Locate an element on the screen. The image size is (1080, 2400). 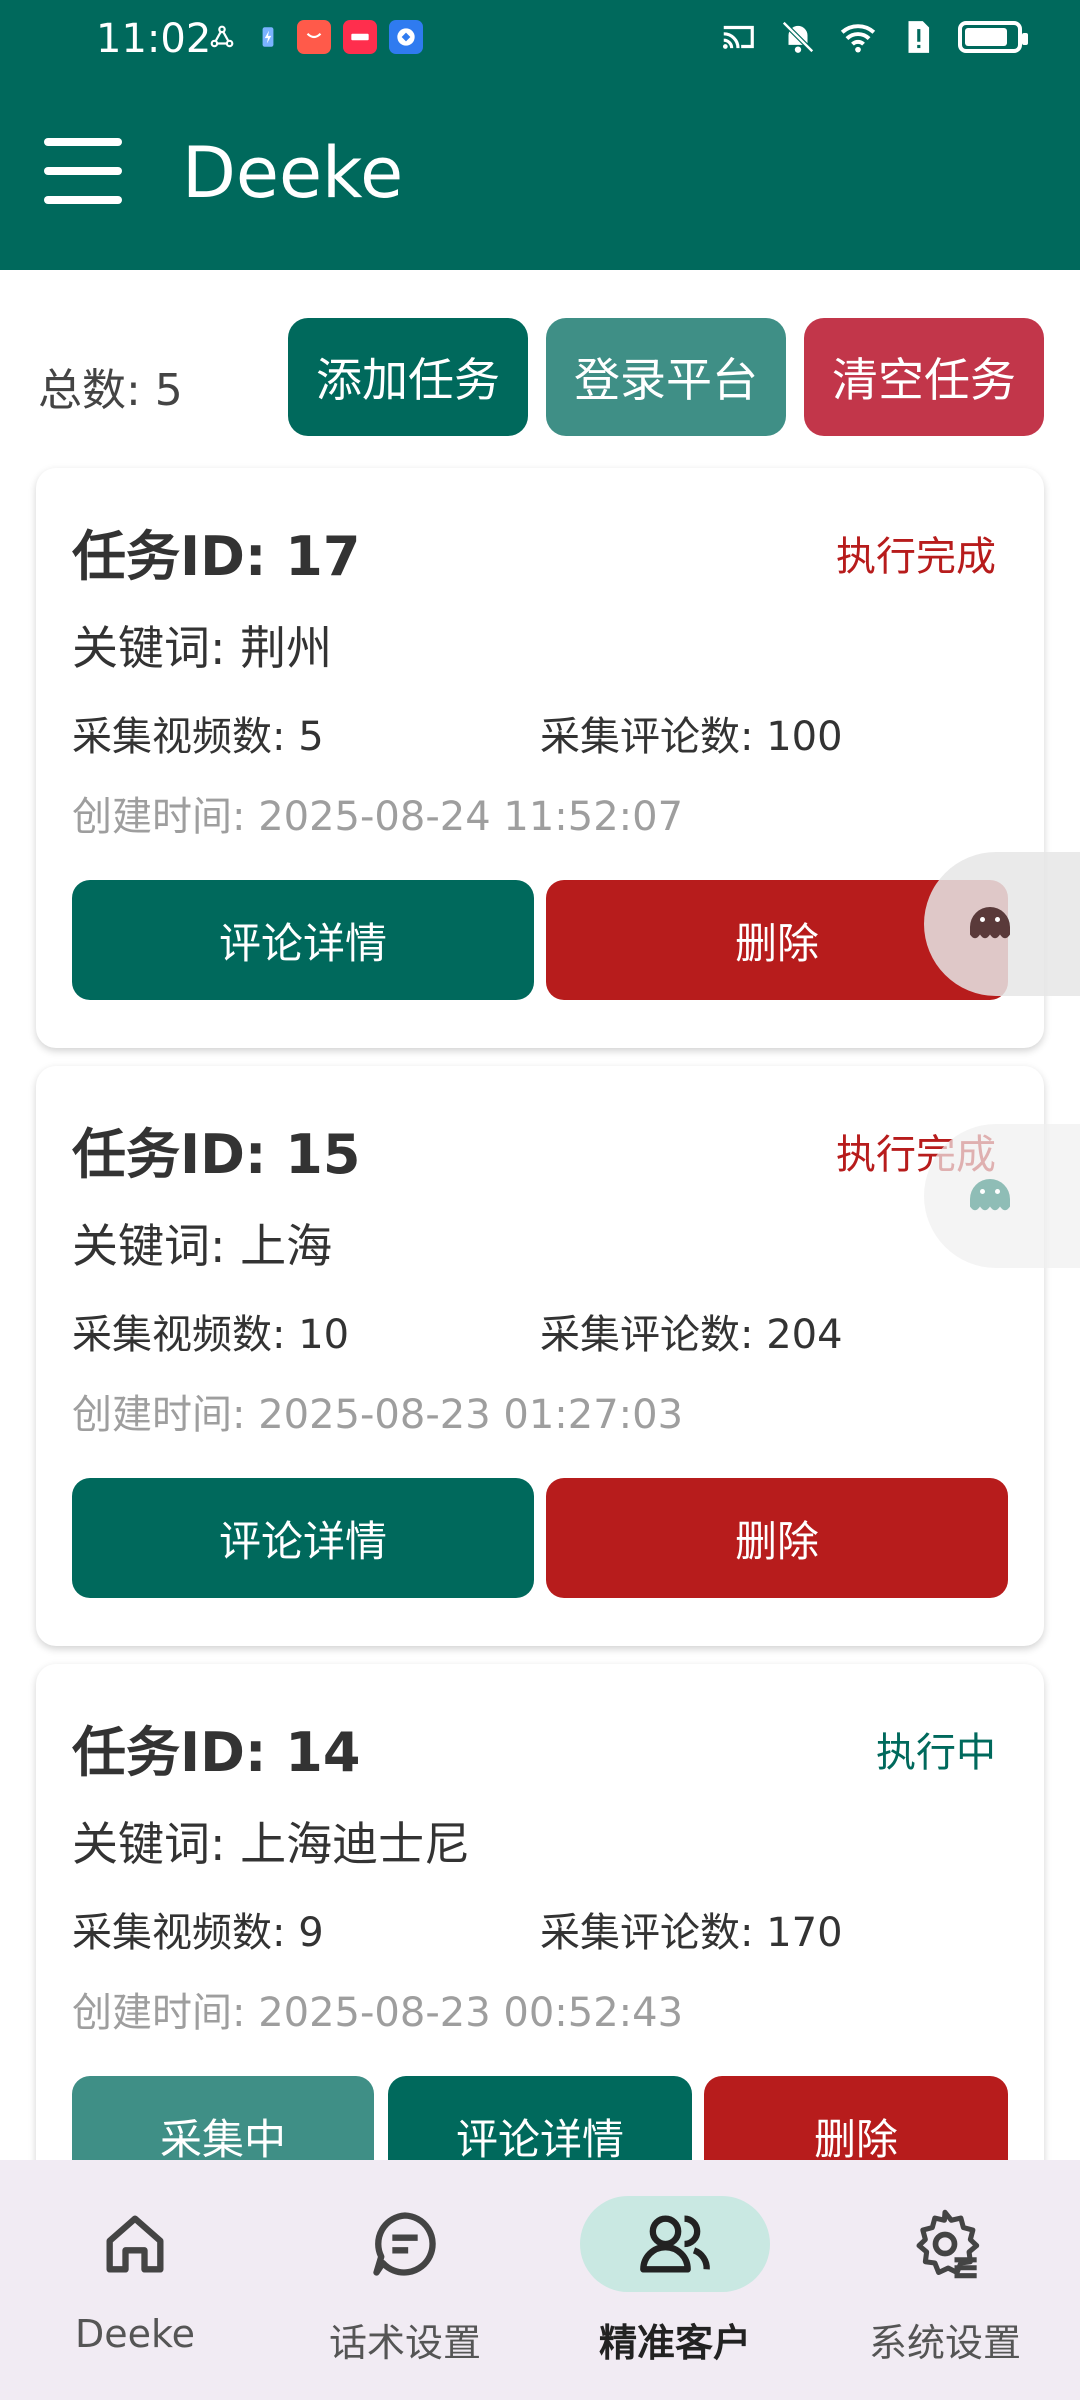
battery-level is located at coordinates (986, 37).